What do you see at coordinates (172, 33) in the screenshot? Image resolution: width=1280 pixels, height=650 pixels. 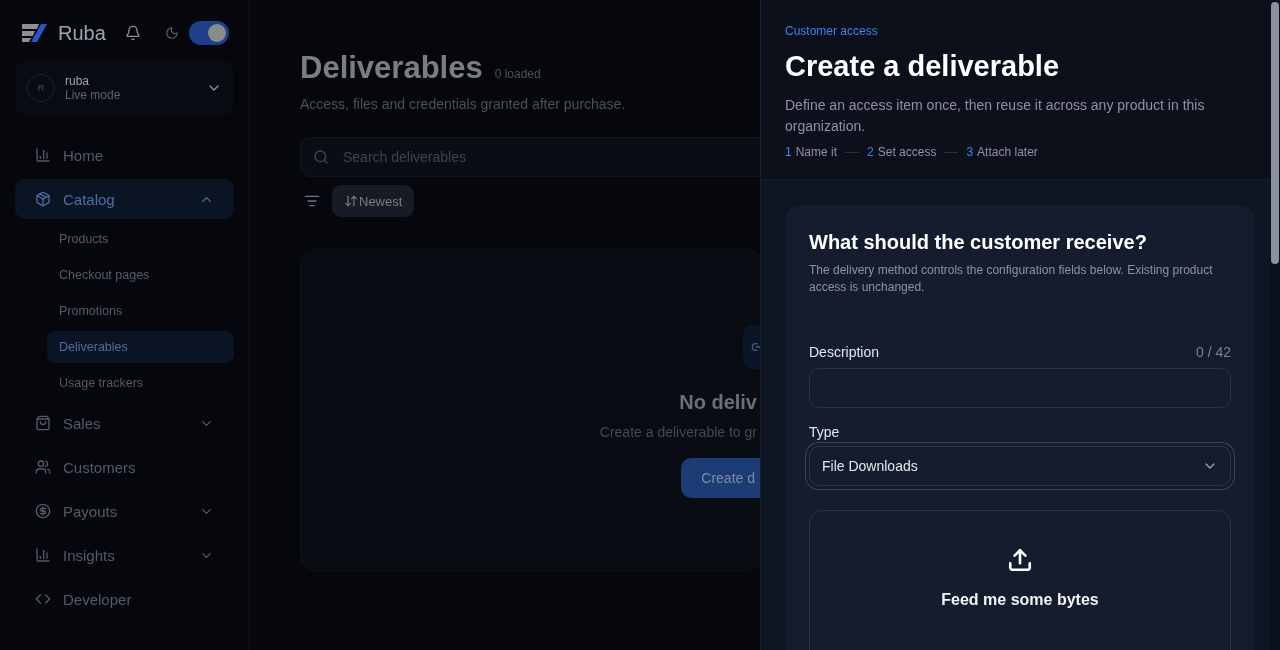 I see `moon-icon` at bounding box center [172, 33].